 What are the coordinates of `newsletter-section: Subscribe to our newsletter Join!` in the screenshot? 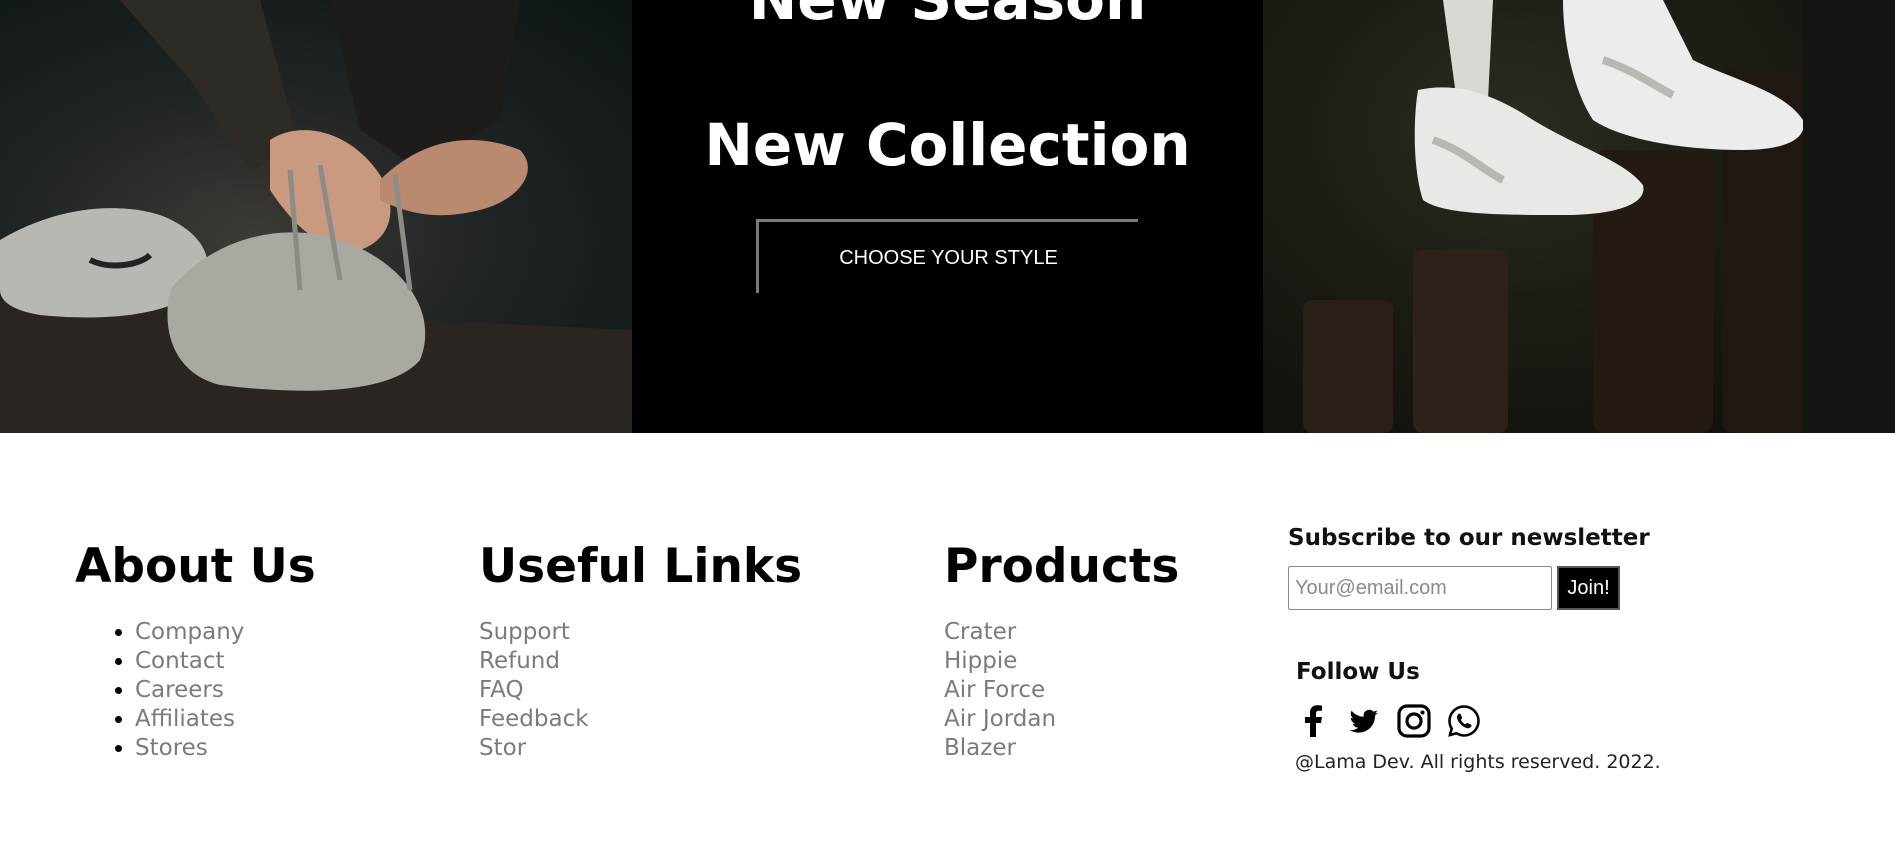 It's located at (1469, 567).